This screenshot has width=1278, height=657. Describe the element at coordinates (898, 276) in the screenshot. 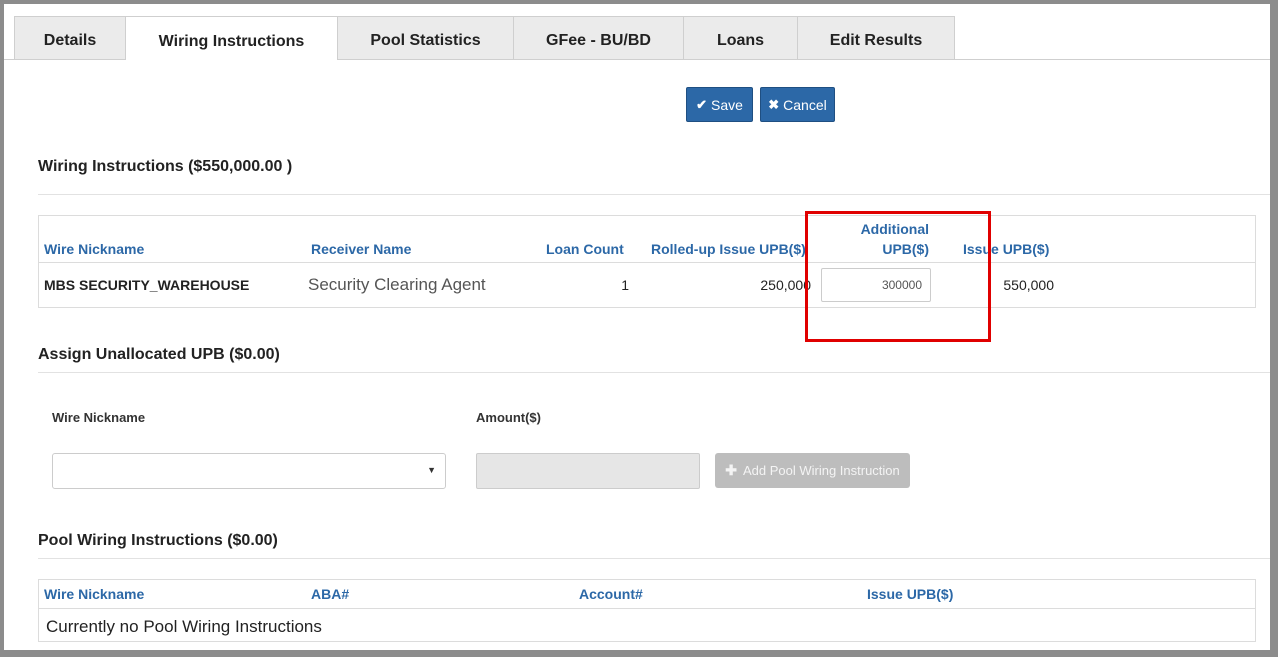

I see `highlight-box` at that location.